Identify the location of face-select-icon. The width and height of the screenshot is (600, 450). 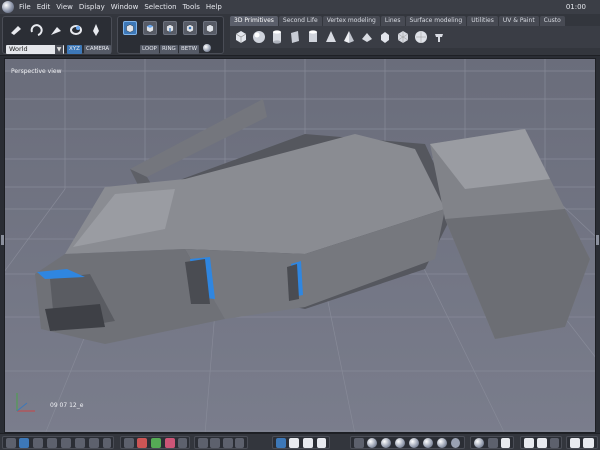
(150, 28).